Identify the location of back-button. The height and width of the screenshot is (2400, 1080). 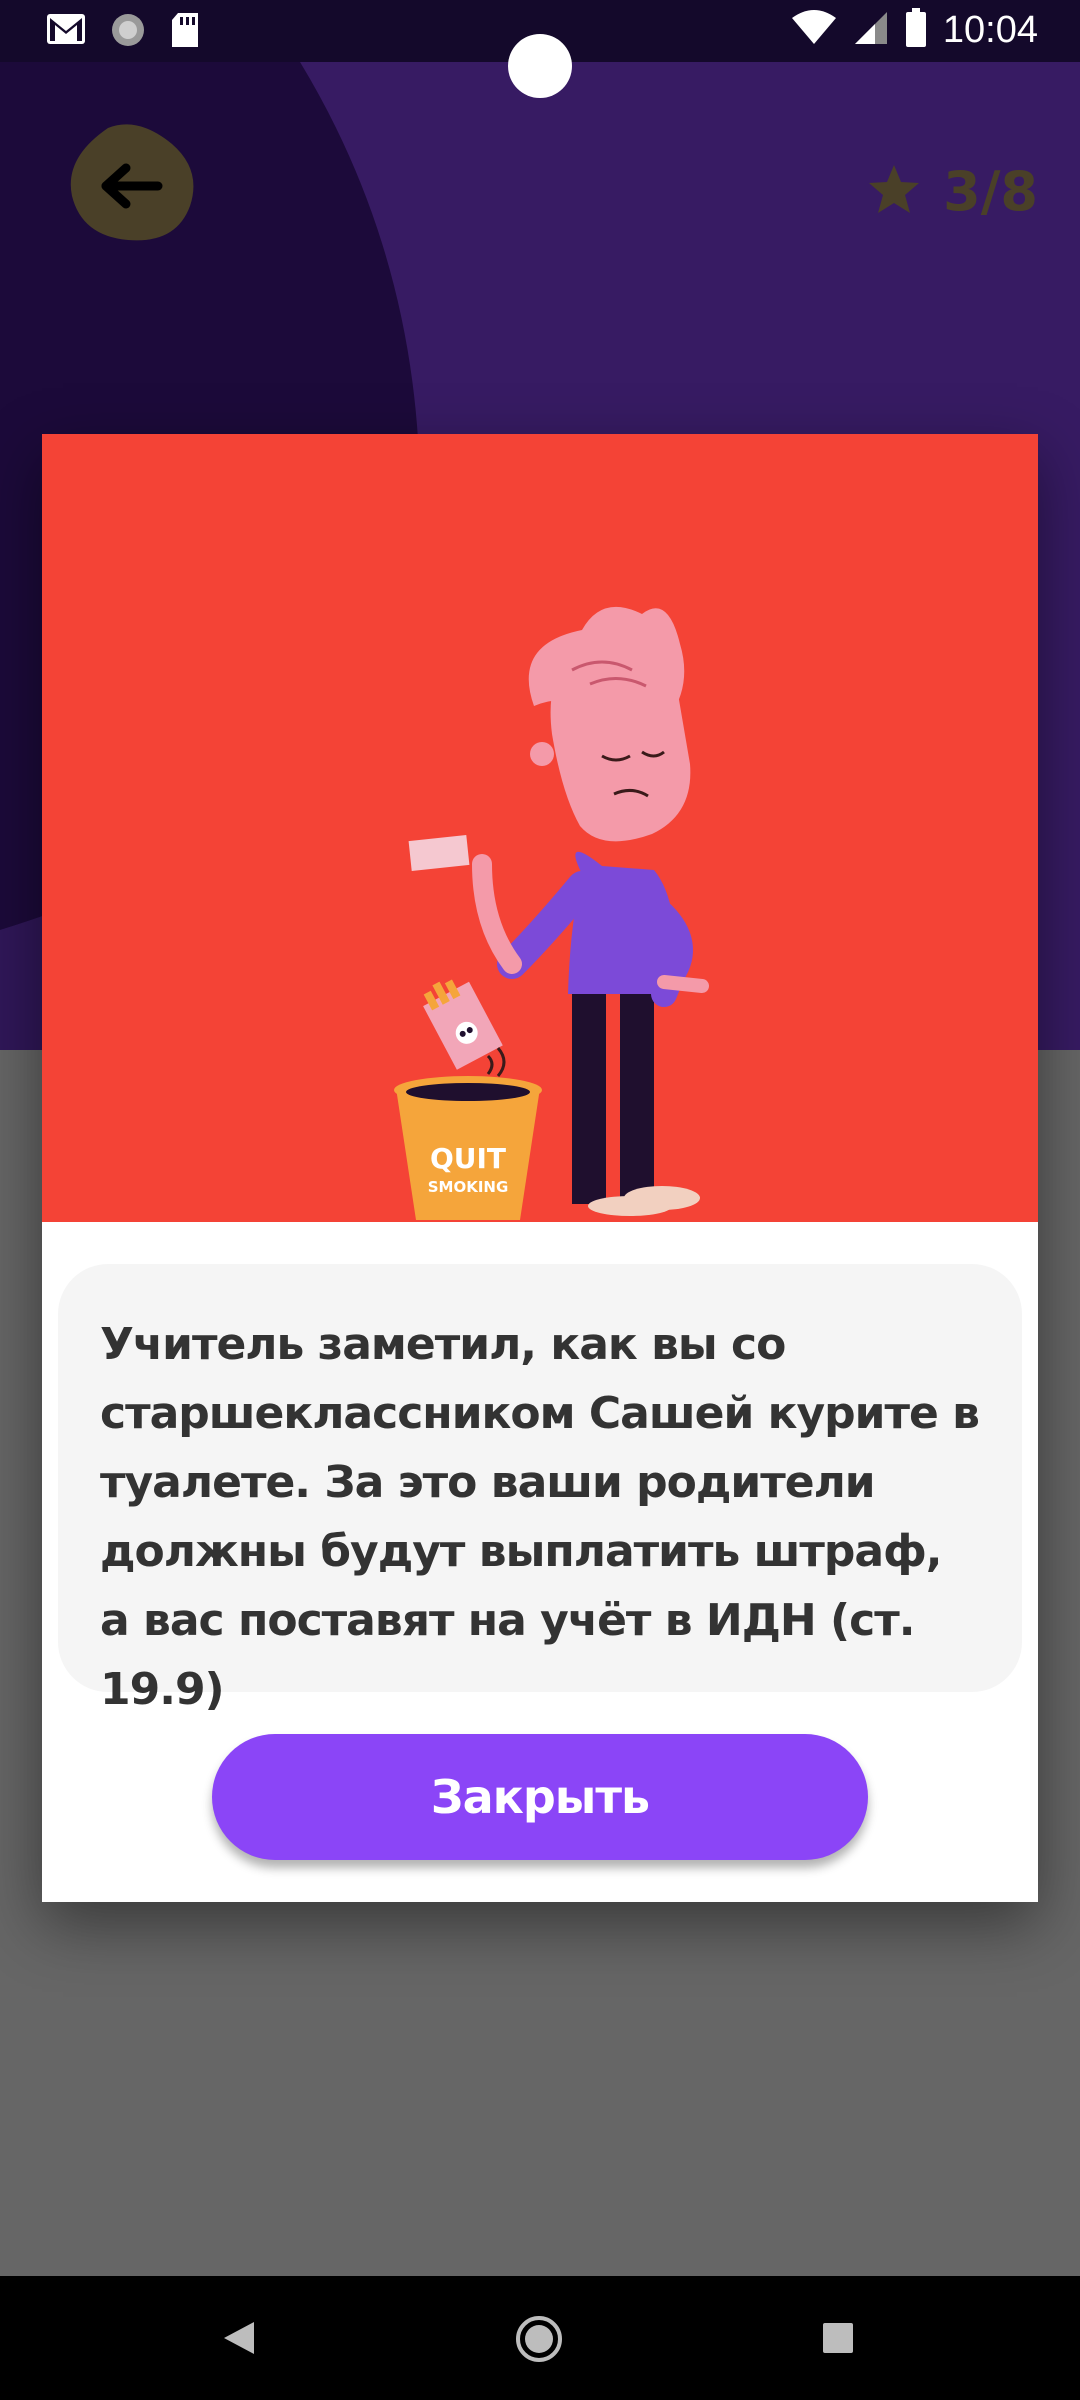
(134, 183).